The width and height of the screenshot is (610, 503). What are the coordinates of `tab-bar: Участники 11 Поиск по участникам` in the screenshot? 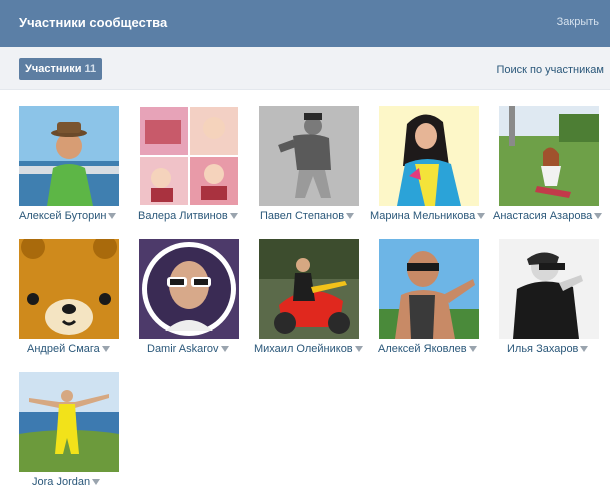 It's located at (305, 68).